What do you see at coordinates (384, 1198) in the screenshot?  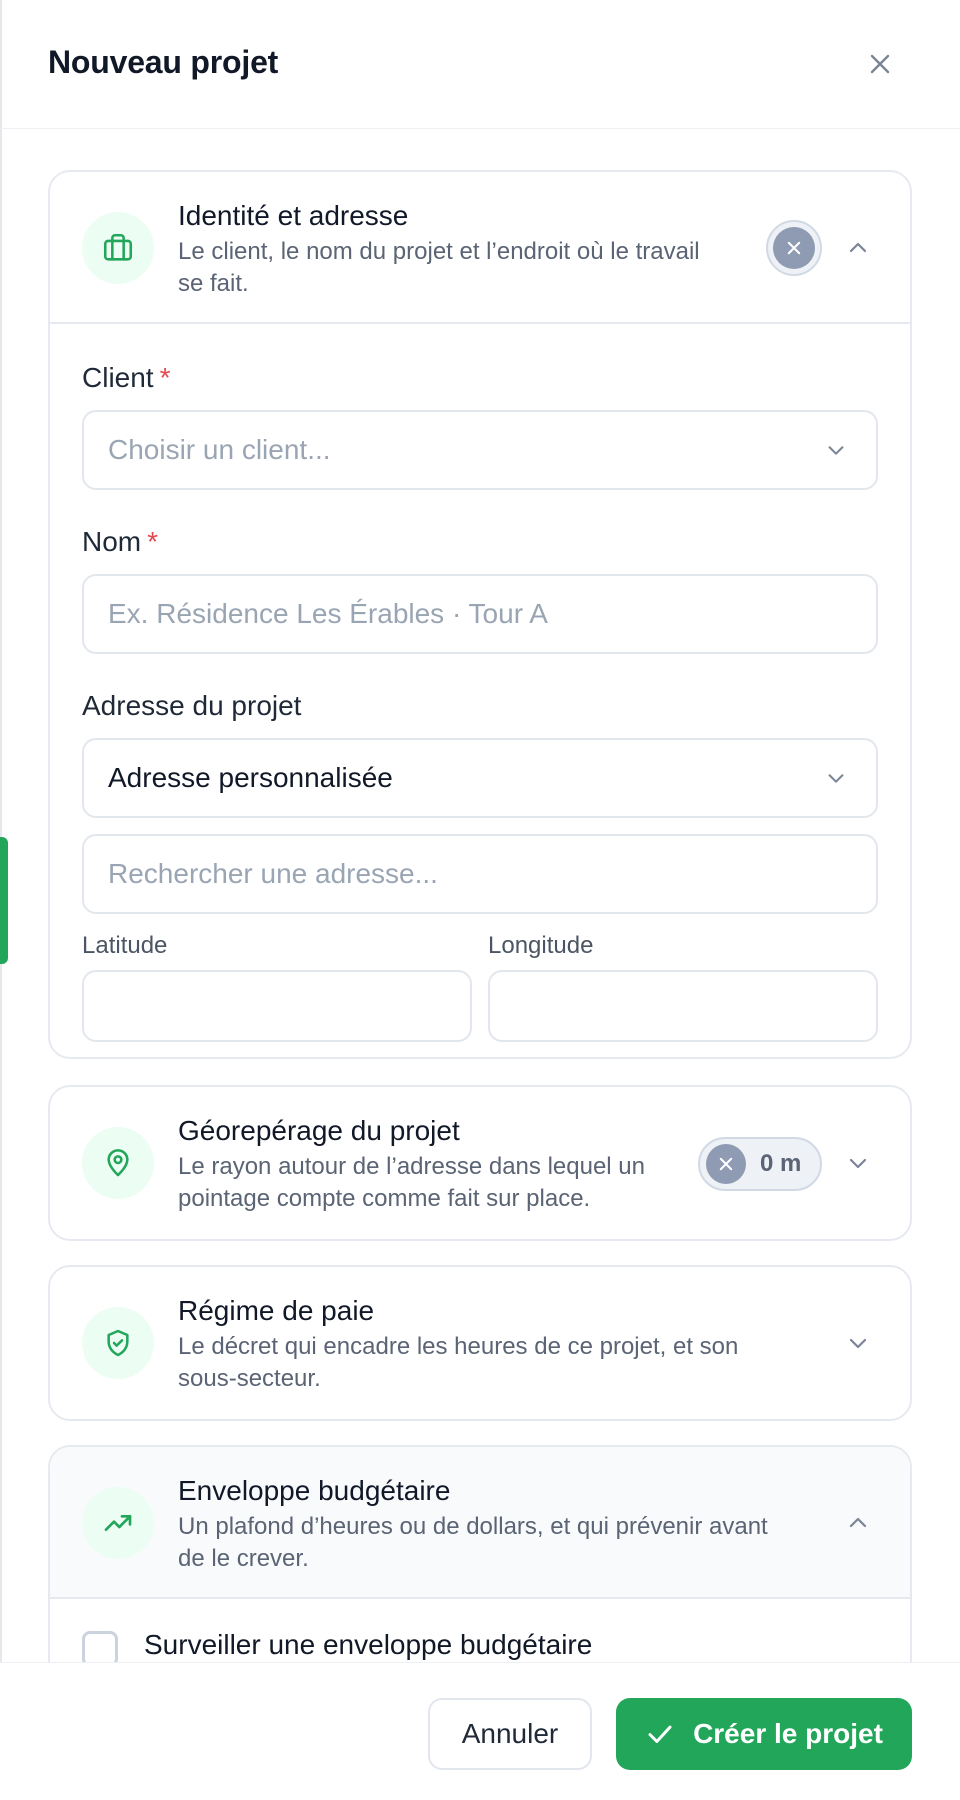 I see `section-geofence-desc-line: pointage compte comme fait sur place.` at bounding box center [384, 1198].